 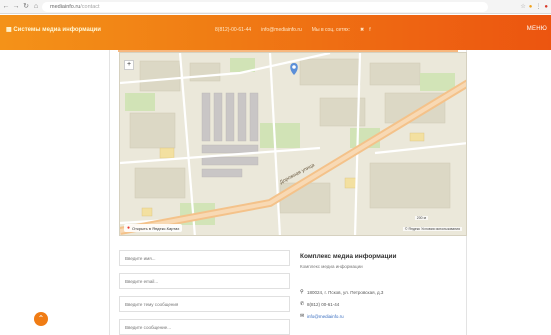 What do you see at coordinates (129, 65) in the screenshot?
I see `zoom-control: +` at bounding box center [129, 65].